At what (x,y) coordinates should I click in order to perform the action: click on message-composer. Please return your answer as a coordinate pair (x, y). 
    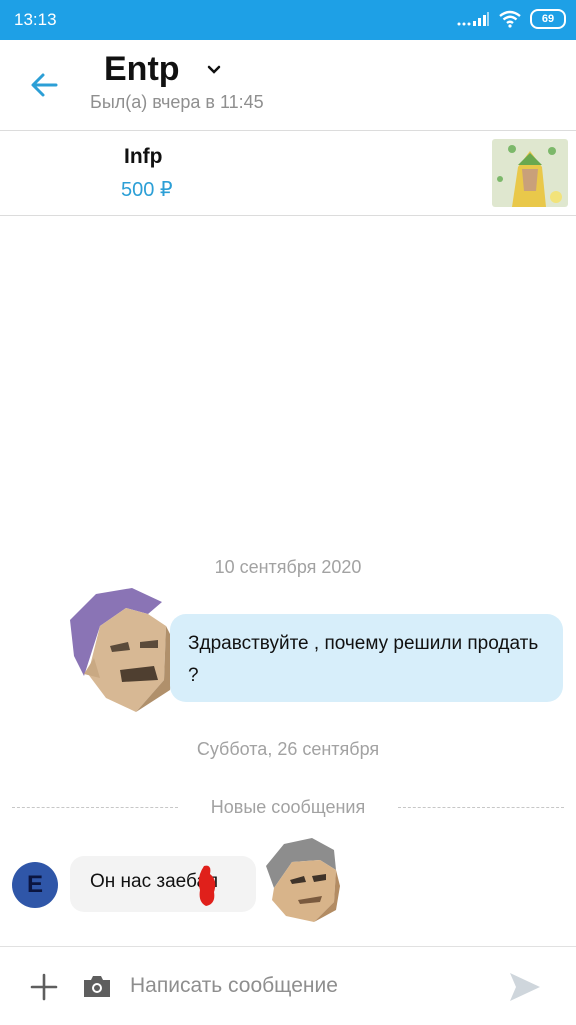
    Looking at the image, I should click on (288, 985).